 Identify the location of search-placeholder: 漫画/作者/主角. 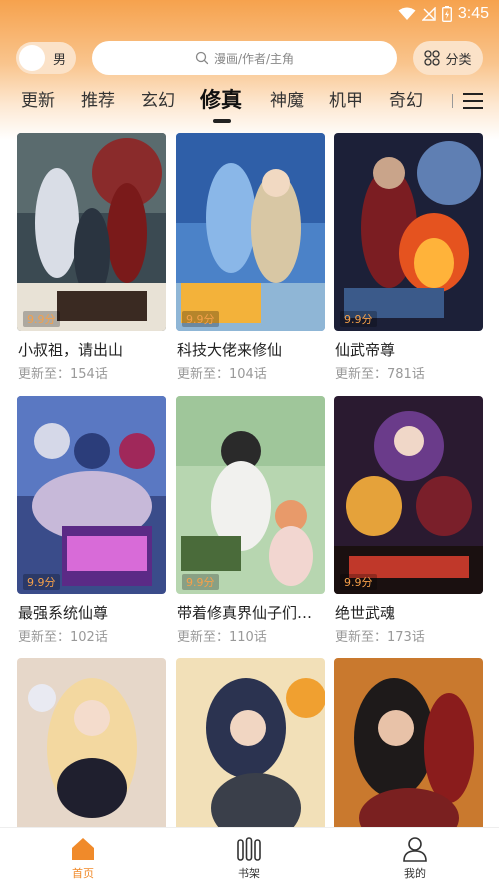
(254, 58).